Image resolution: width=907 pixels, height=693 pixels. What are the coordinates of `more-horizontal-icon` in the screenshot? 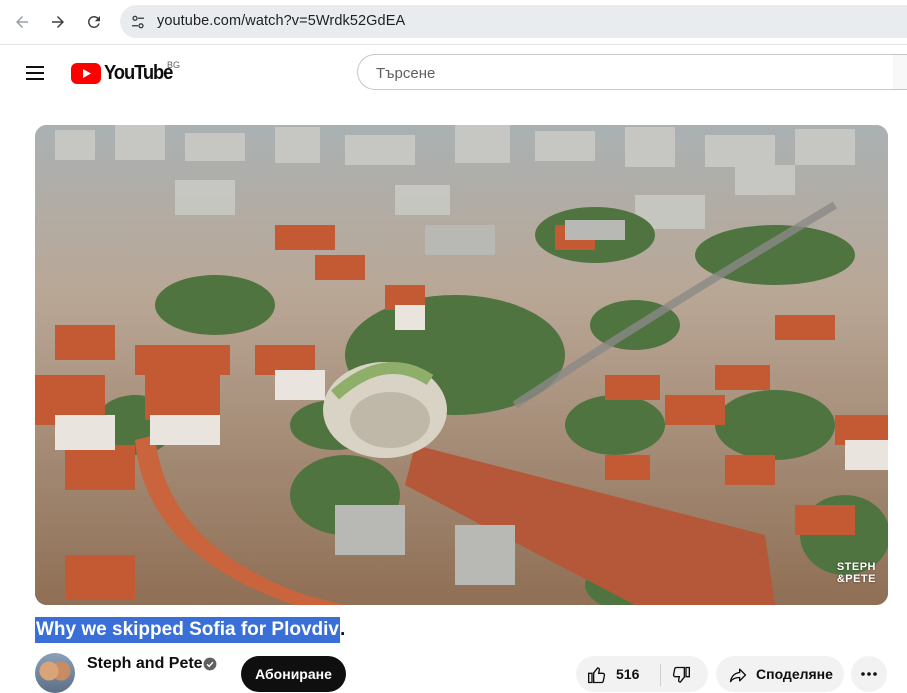 It's located at (869, 674).